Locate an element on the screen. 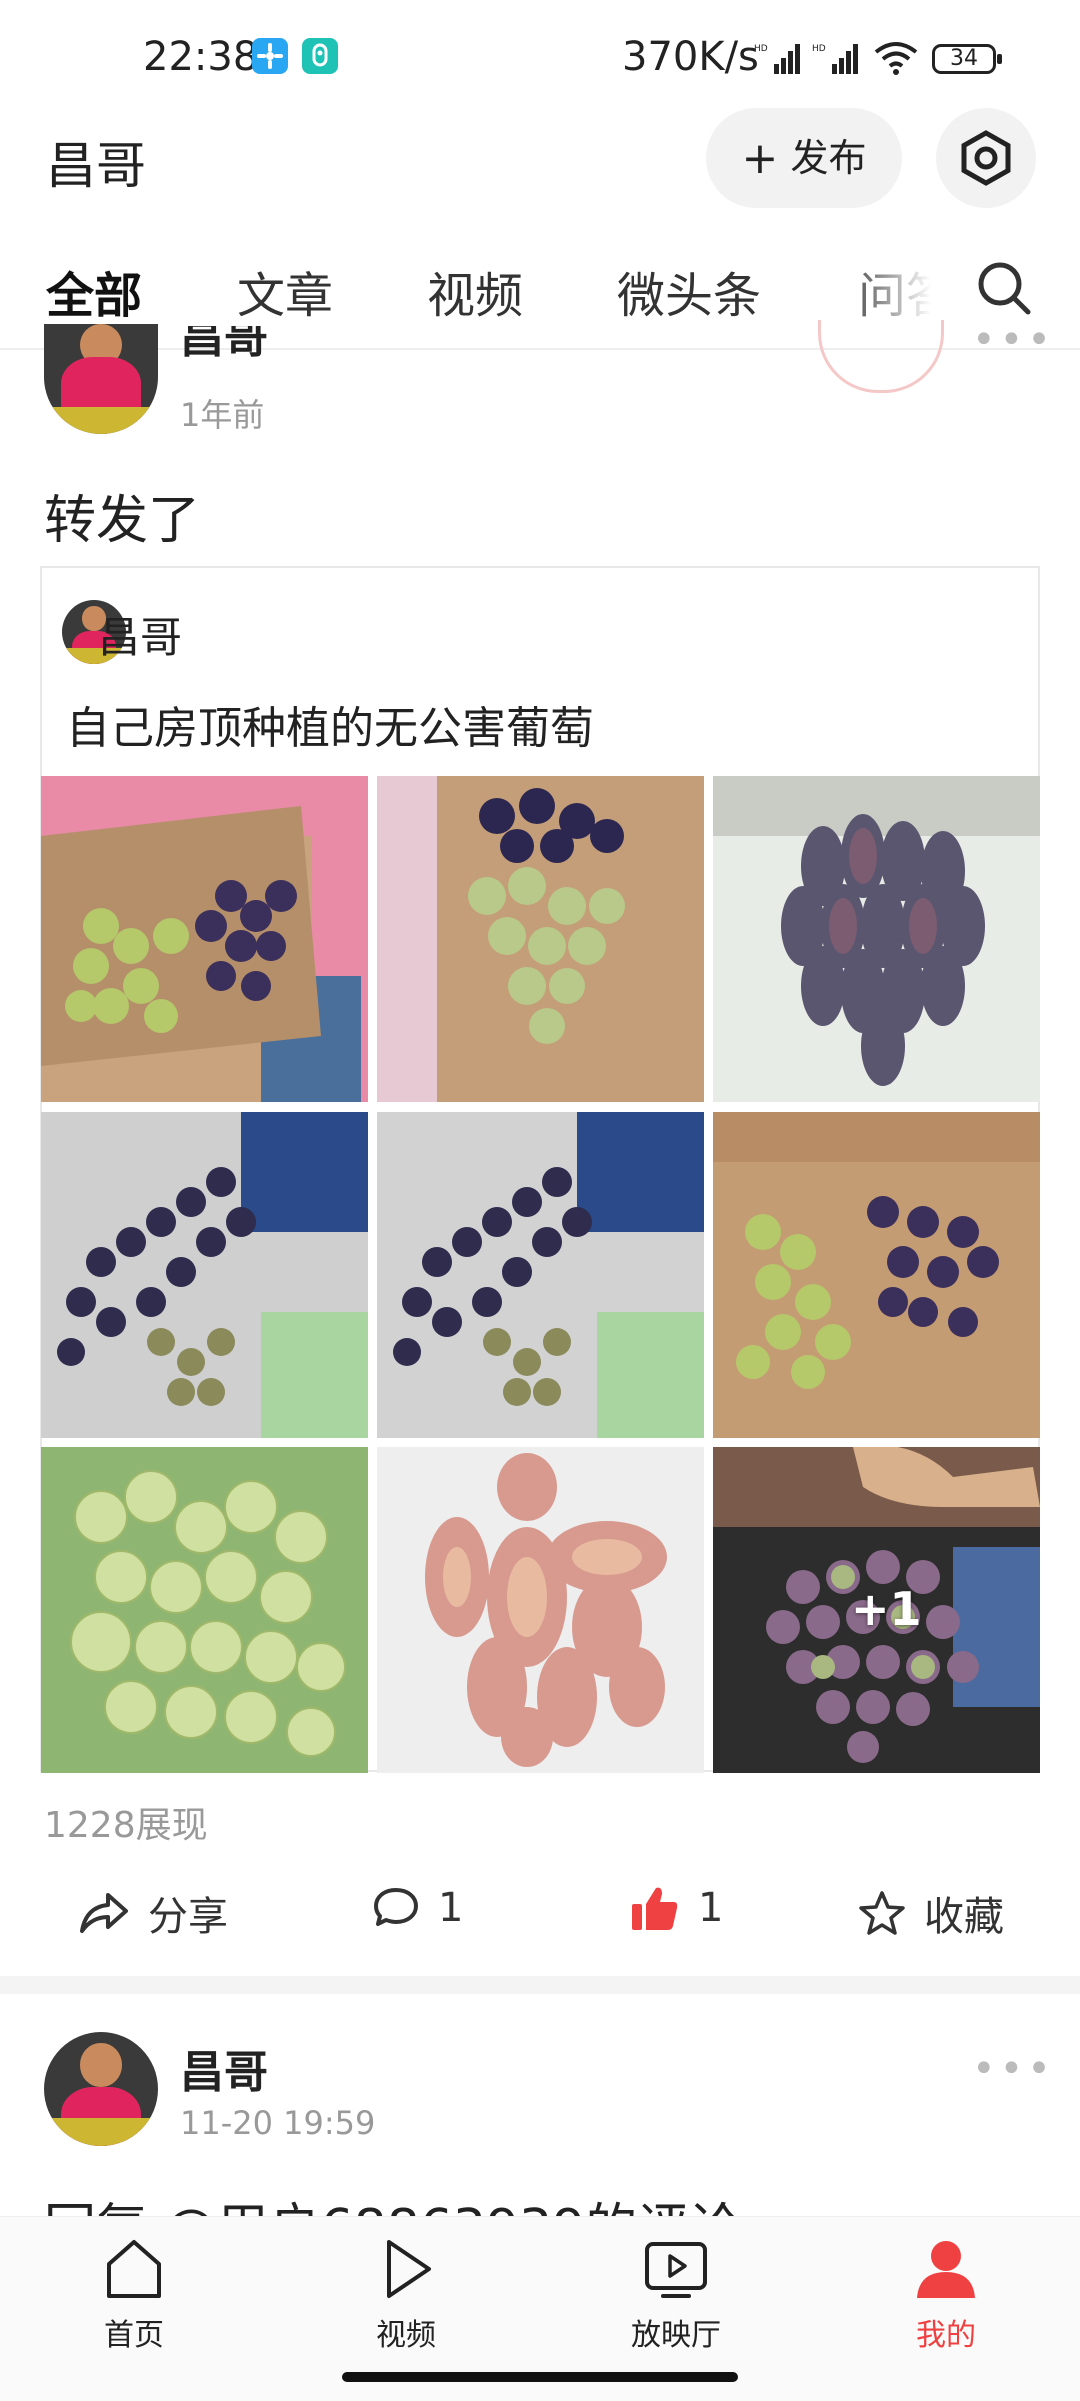 This screenshot has height=2401, width=1080. nav-profile-label: 我的 is located at coordinates (946, 2335).